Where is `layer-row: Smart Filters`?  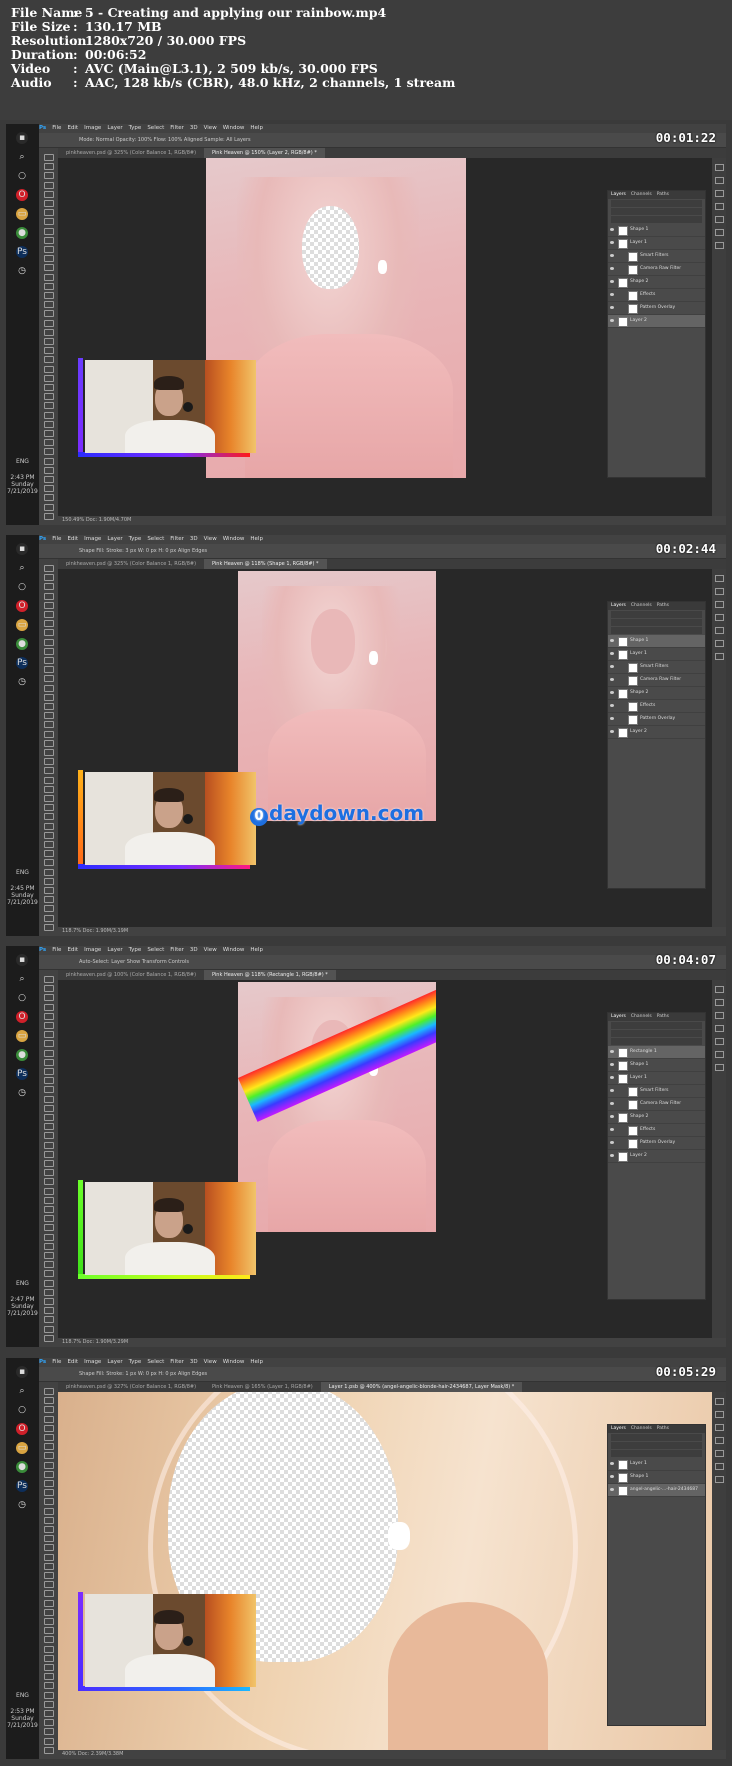
layer-row: Smart Filters is located at coordinates (656, 1091).